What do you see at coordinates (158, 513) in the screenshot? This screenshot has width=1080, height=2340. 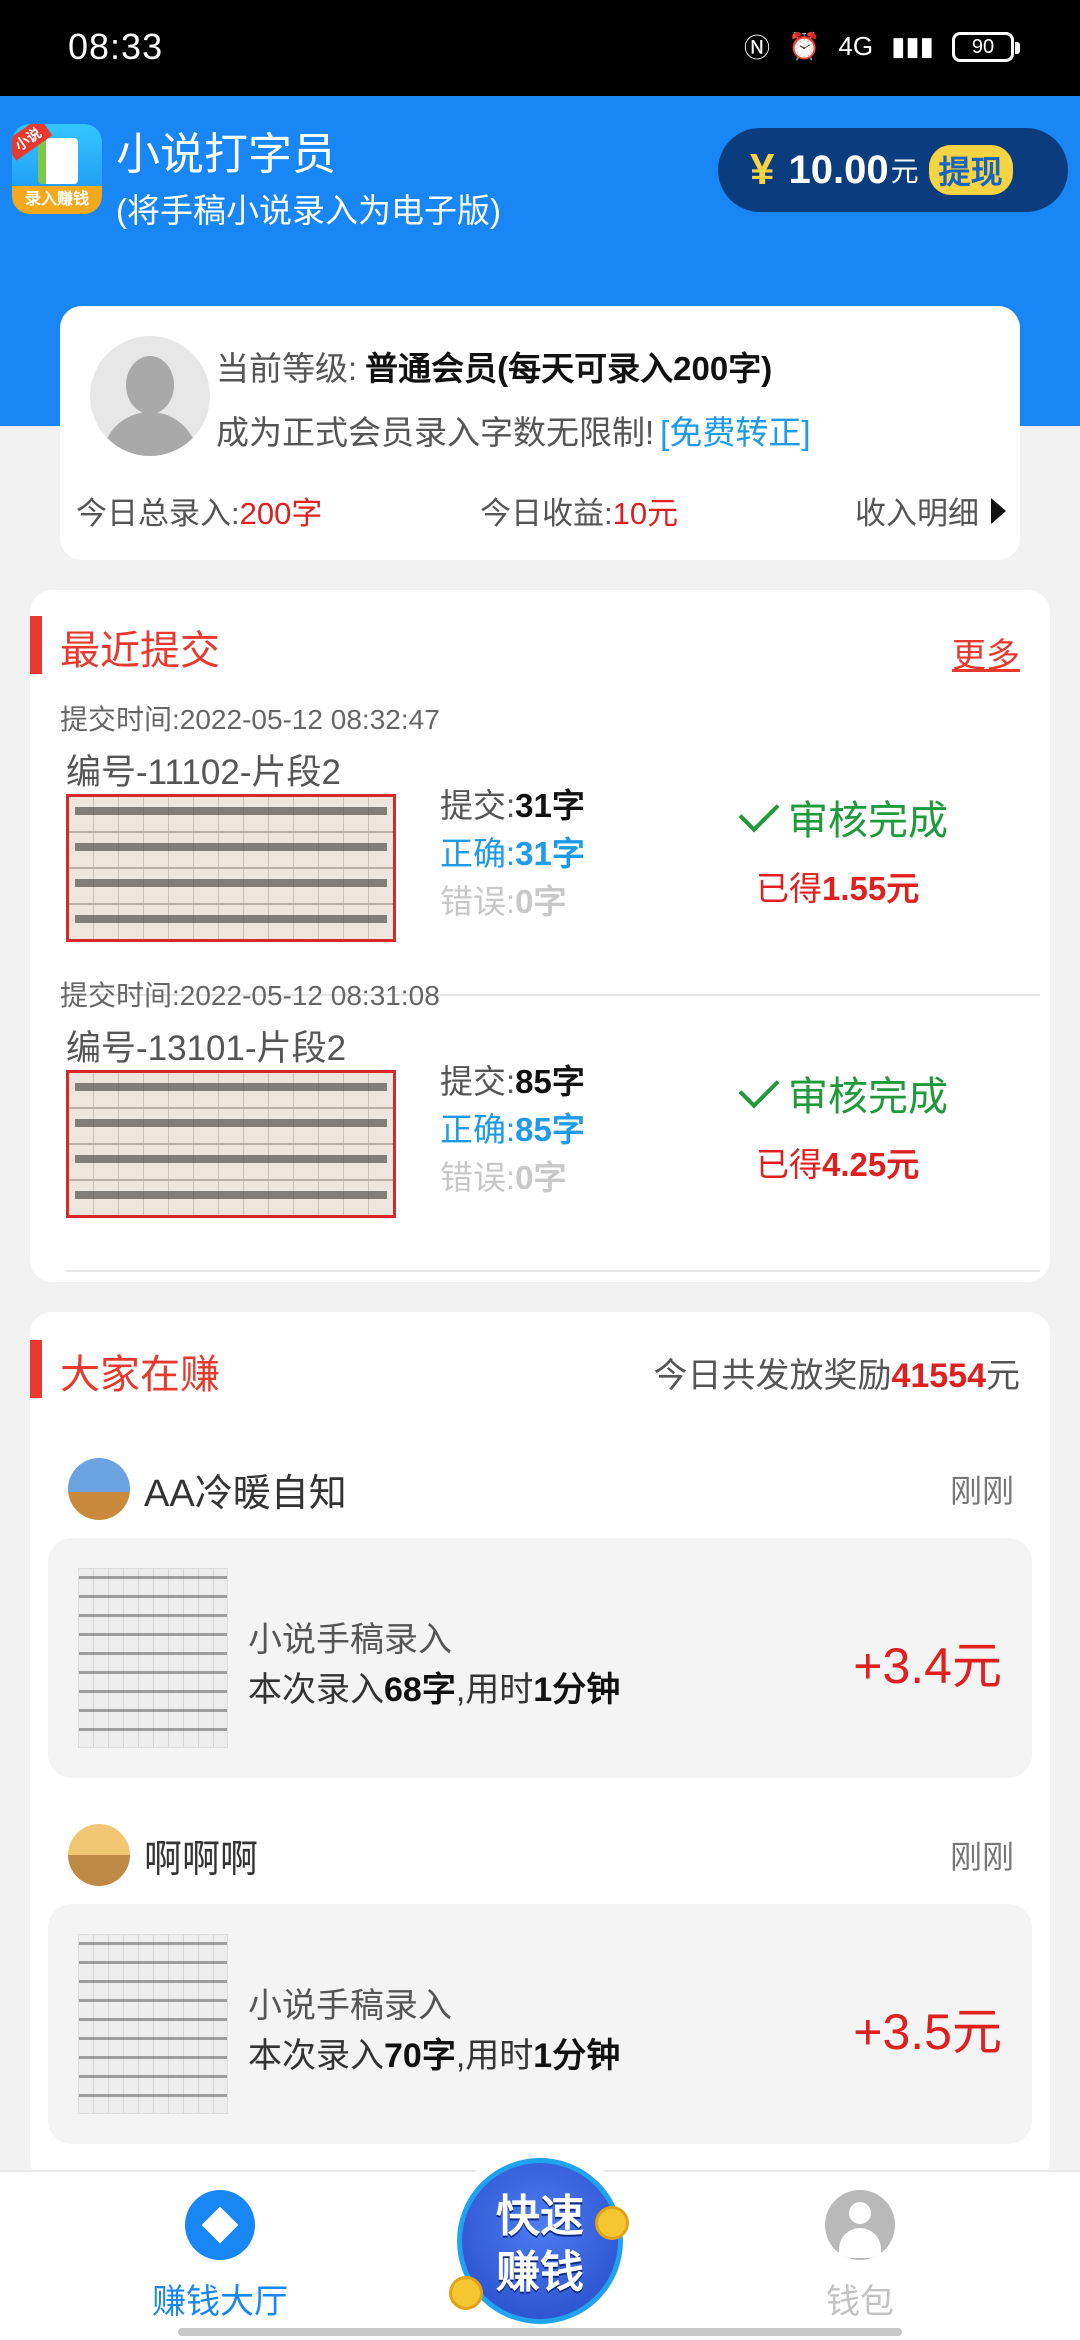 I see `today-total-label: 今日总录入:` at bounding box center [158, 513].